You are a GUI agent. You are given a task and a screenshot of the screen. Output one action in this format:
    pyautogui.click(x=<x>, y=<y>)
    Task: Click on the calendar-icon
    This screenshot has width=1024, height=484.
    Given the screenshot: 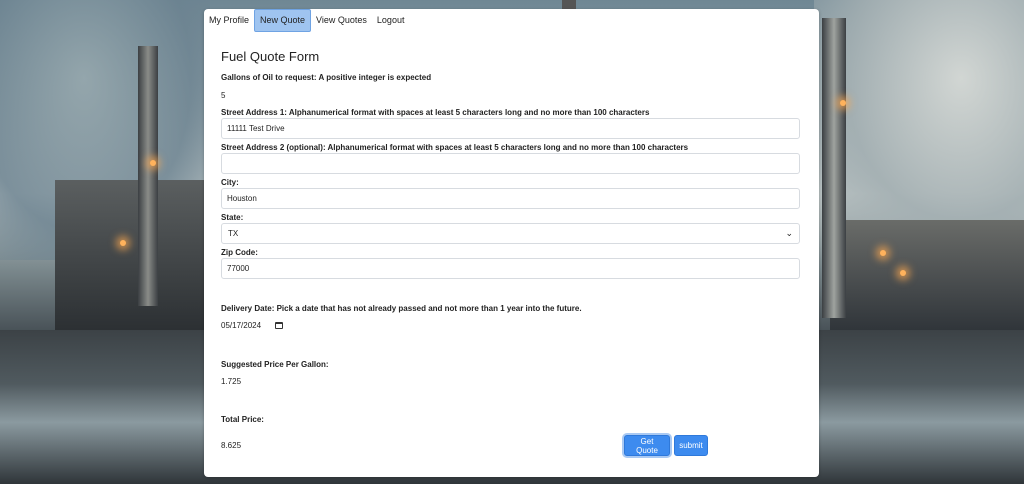 What is the action you would take?
    pyautogui.click(x=279, y=325)
    